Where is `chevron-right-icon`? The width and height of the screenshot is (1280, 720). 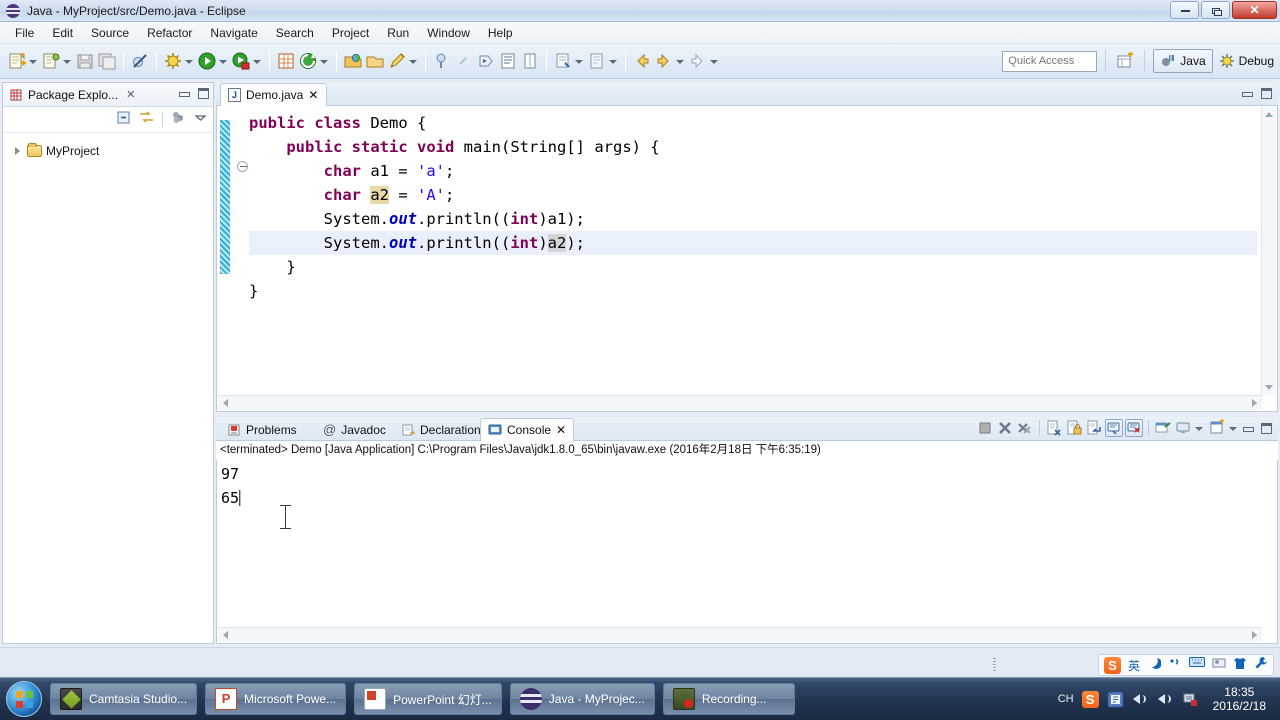 chevron-right-icon is located at coordinates (18, 151).